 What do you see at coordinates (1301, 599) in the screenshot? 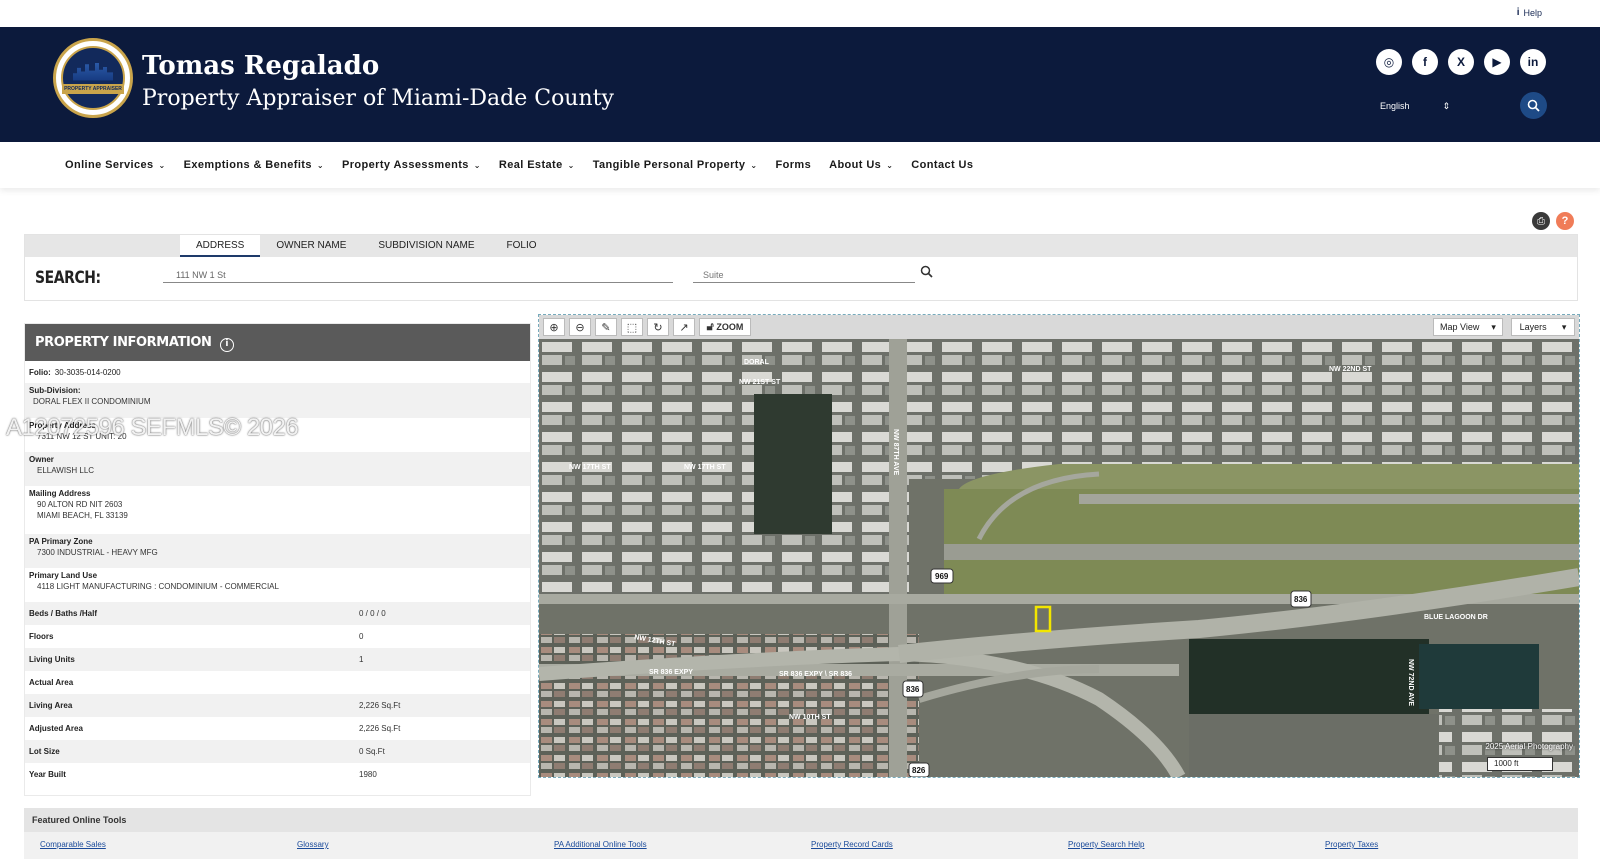
I see `shield-836-east: 836` at bounding box center [1301, 599].